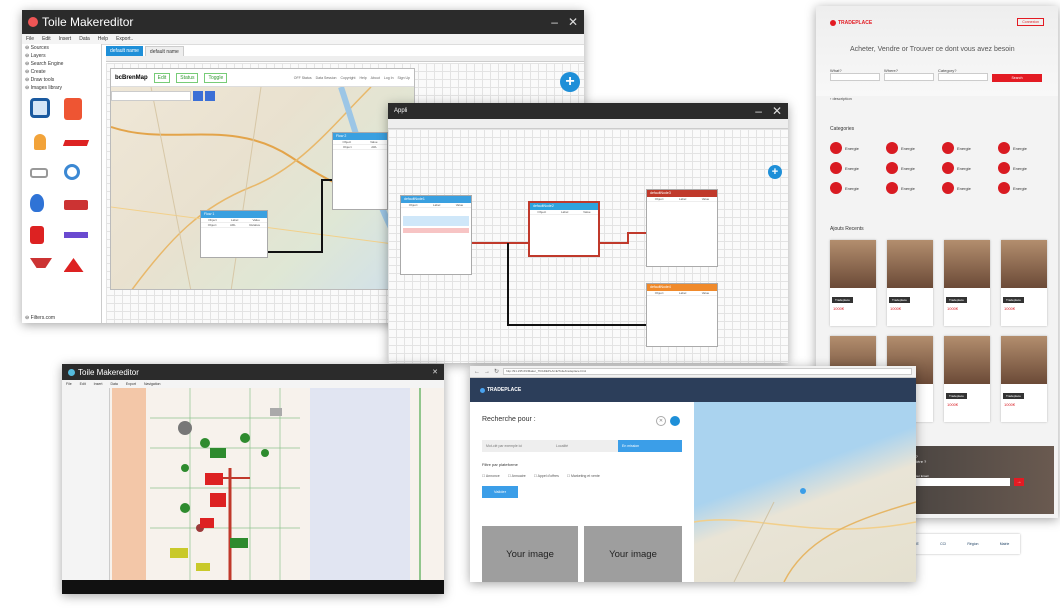 The image size is (1060, 612). Describe the element at coordinates (75, 143) in the screenshot. I see `pipe-red-icon` at that location.